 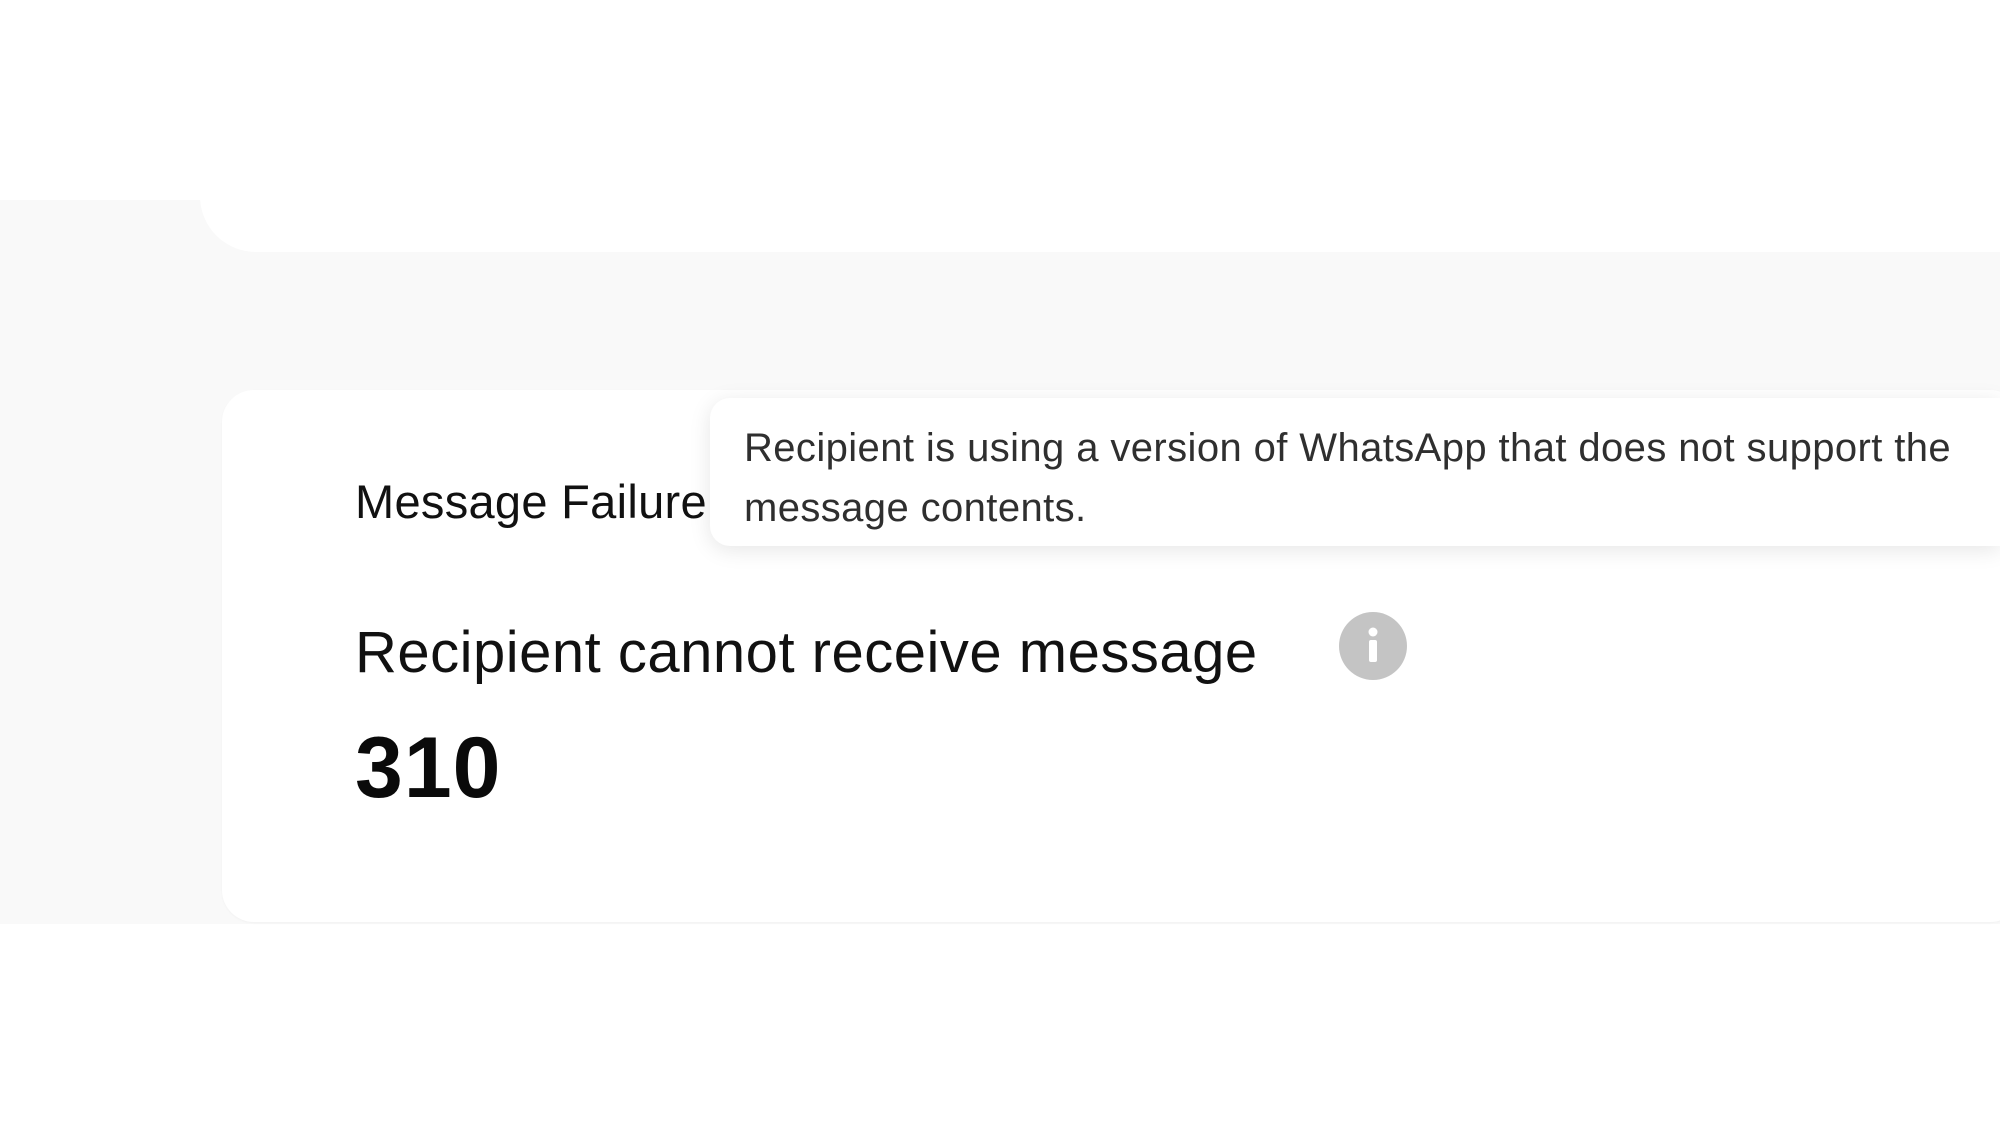 What do you see at coordinates (915, 508) in the screenshot?
I see `tooltip-text-line-2: message contents.` at bounding box center [915, 508].